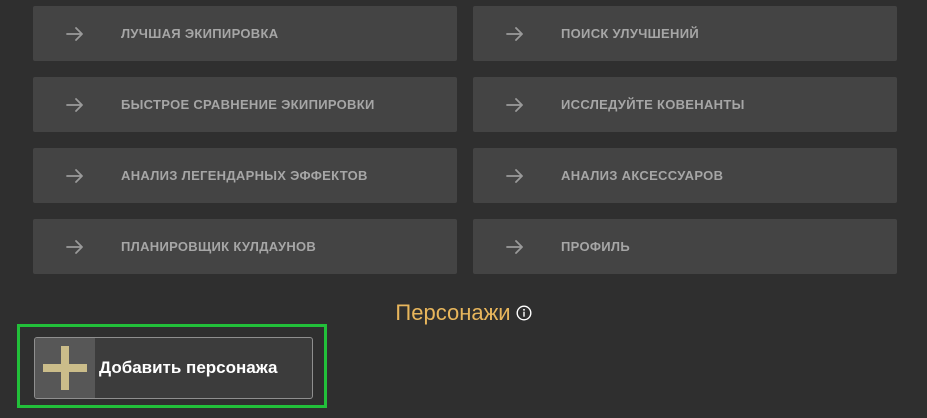 The height and width of the screenshot is (418, 927). Describe the element at coordinates (248, 104) in the screenshot. I see `nav-button-label: БЫСТРОЕ СРАВНЕНИЕ ЭКИПИРОВКИ` at that location.